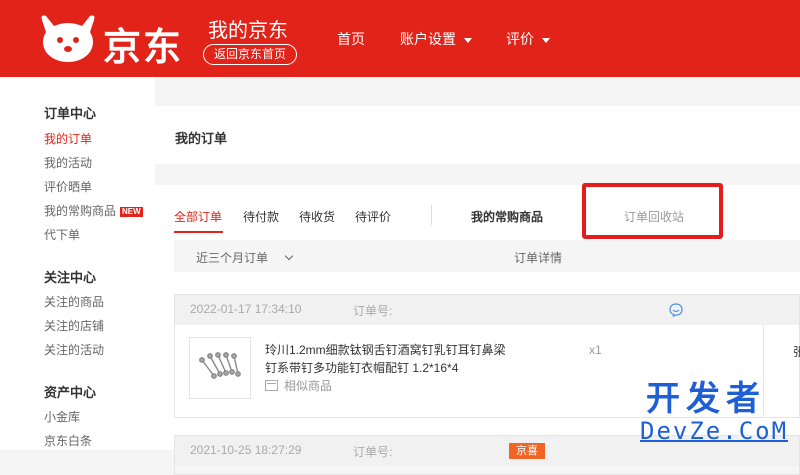 This screenshot has width=800, height=475. What do you see at coordinates (74, 325) in the screenshot?
I see `sidebar-item-followed-stores: 关注的店铺` at bounding box center [74, 325].